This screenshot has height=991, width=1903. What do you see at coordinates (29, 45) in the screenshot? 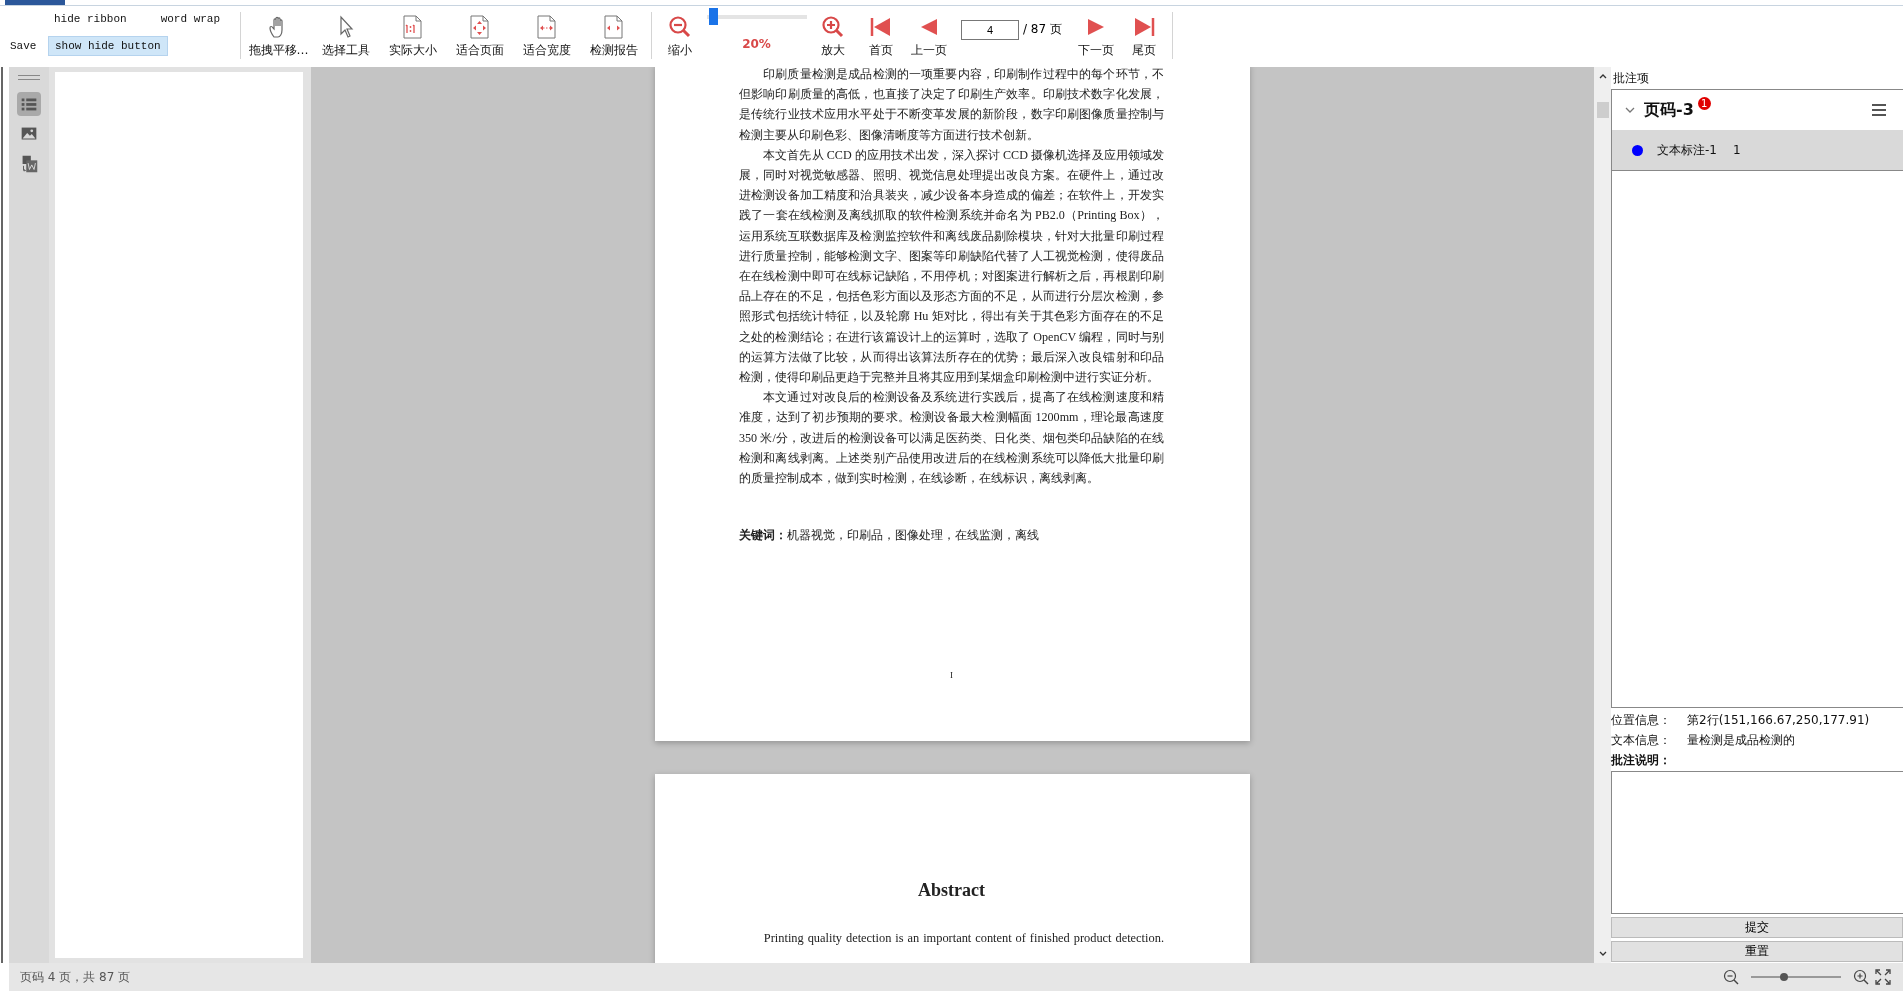
I see `save-command: Save` at bounding box center [29, 45].